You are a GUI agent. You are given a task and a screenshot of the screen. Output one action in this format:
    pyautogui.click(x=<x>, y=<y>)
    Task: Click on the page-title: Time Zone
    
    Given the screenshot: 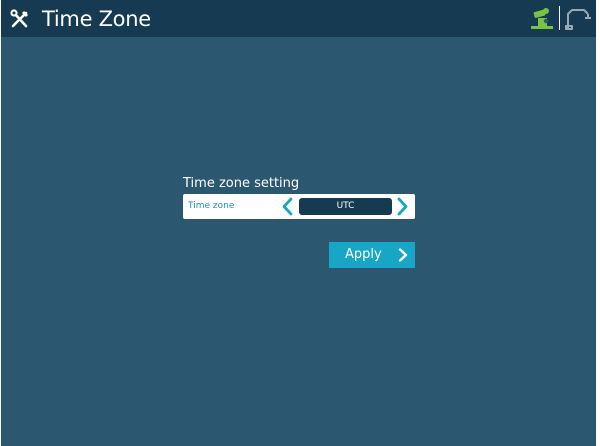 What is the action you would take?
    pyautogui.click(x=96, y=19)
    